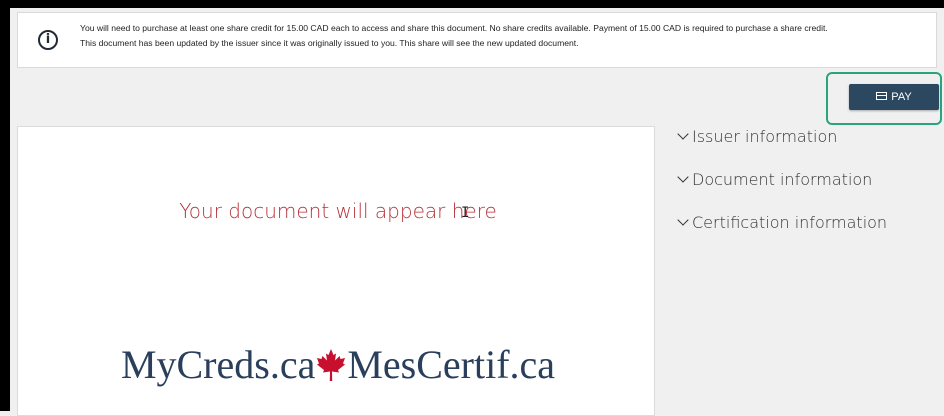 The height and width of the screenshot is (416, 944). I want to click on window-frame-top, so click(472, 4).